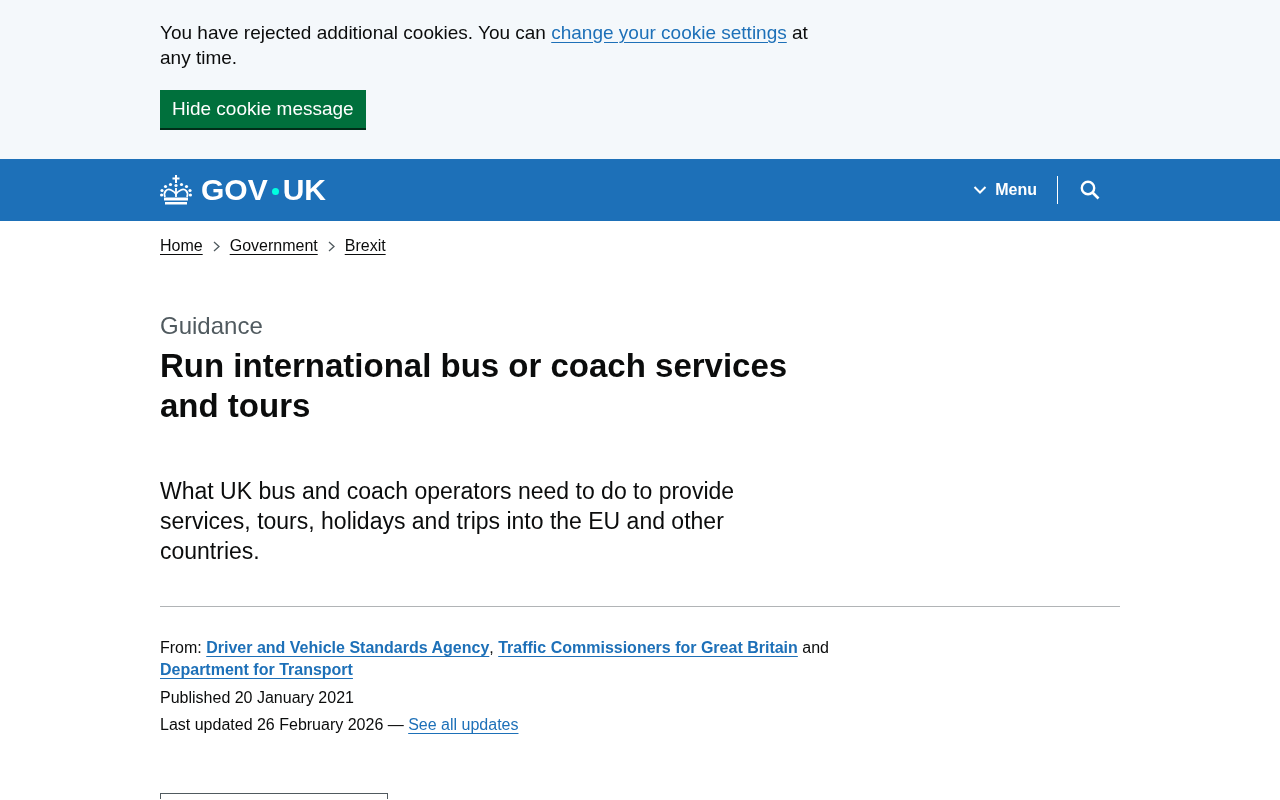 The height and width of the screenshot is (800, 1280). I want to click on menu-button: Menu, so click(1005, 190).